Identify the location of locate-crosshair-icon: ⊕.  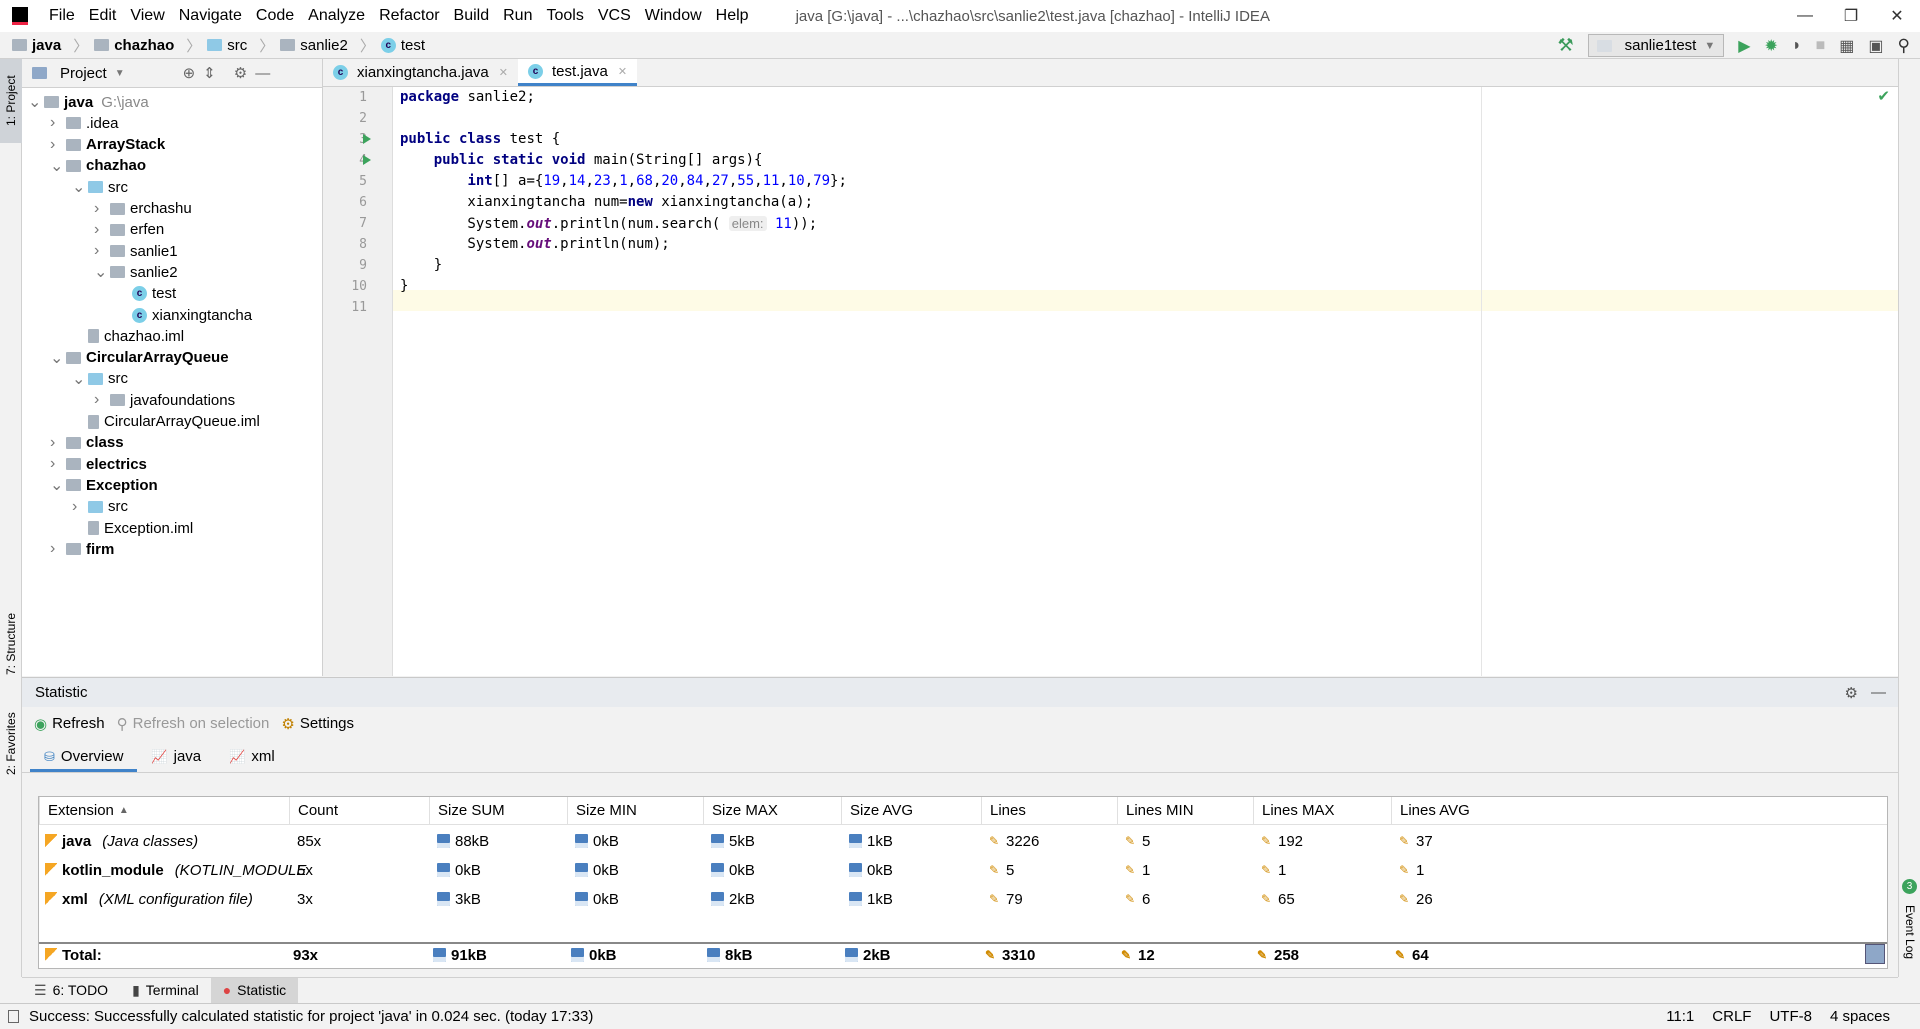
(189, 73).